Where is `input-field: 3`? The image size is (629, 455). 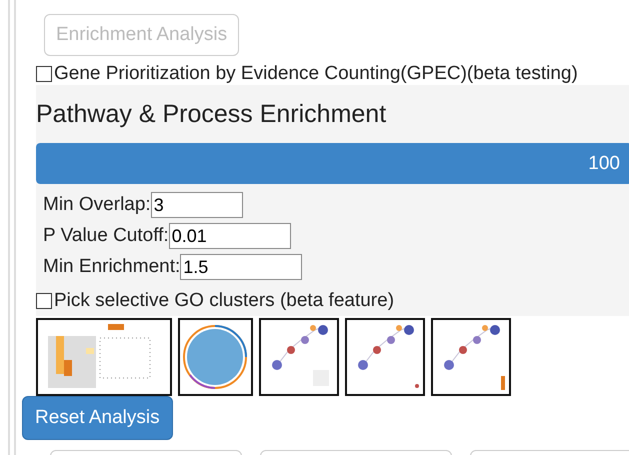
input-field: 3 is located at coordinates (196, 205).